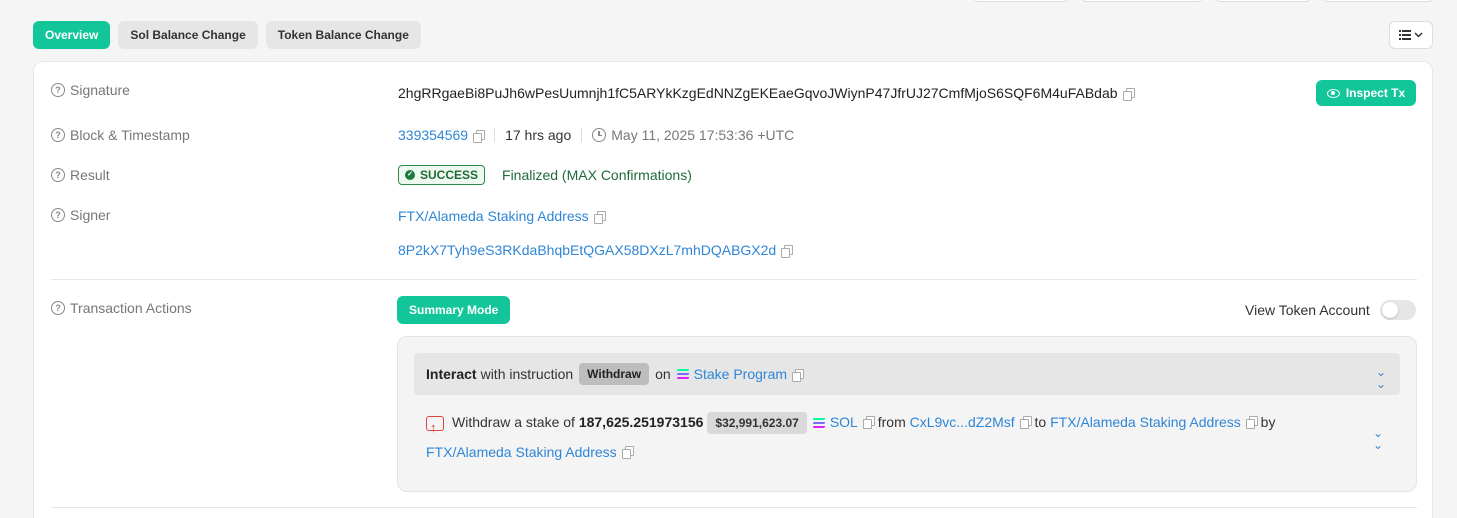  I want to click on block-timestamp: May 11, 2025 17:53:36 +UTC, so click(703, 135).